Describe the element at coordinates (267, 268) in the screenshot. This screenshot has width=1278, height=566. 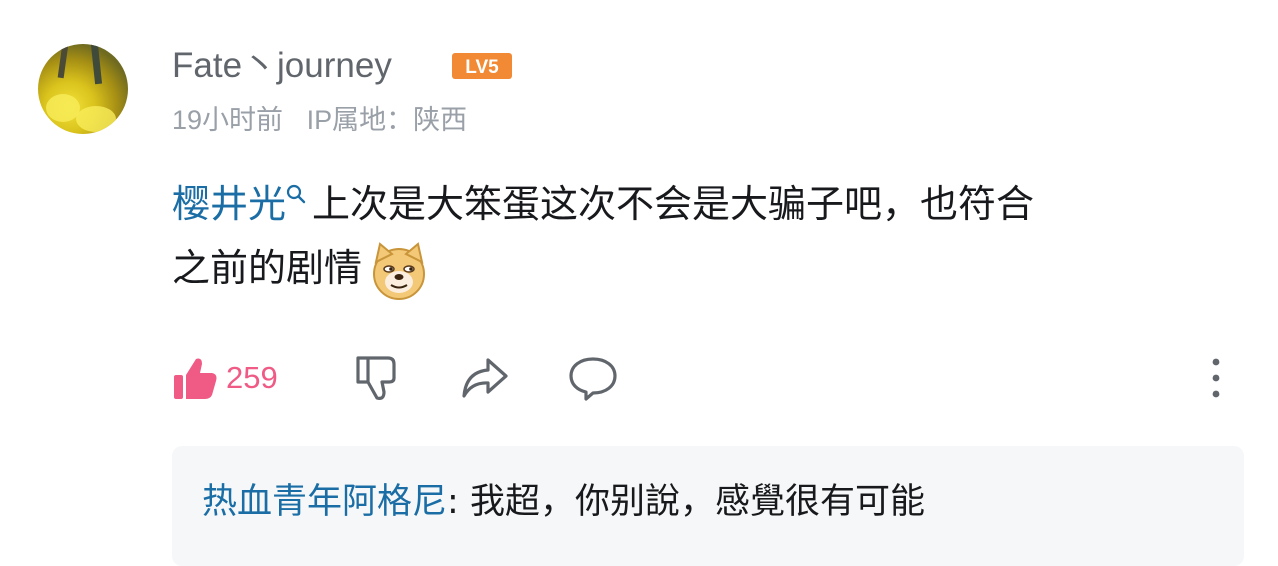
I see `comment-text-line2: 之前的剧情` at that location.